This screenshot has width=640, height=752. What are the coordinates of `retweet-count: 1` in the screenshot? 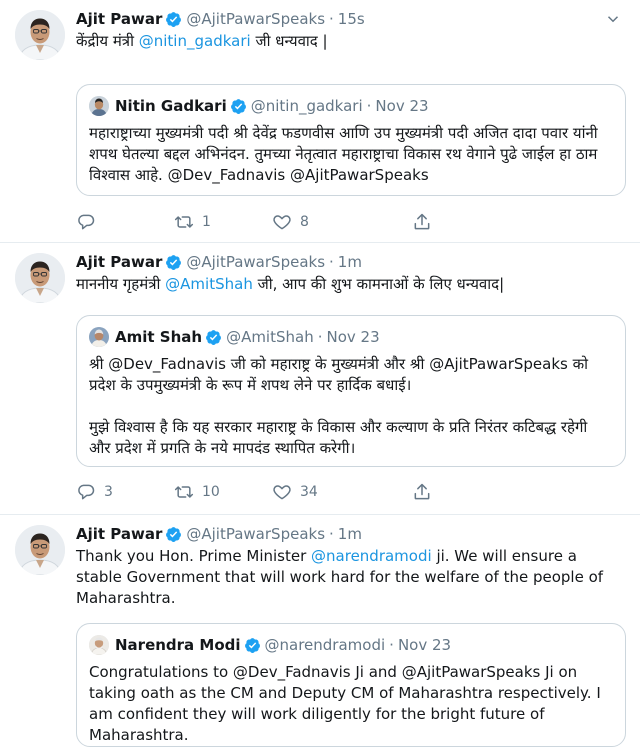 It's located at (206, 222).